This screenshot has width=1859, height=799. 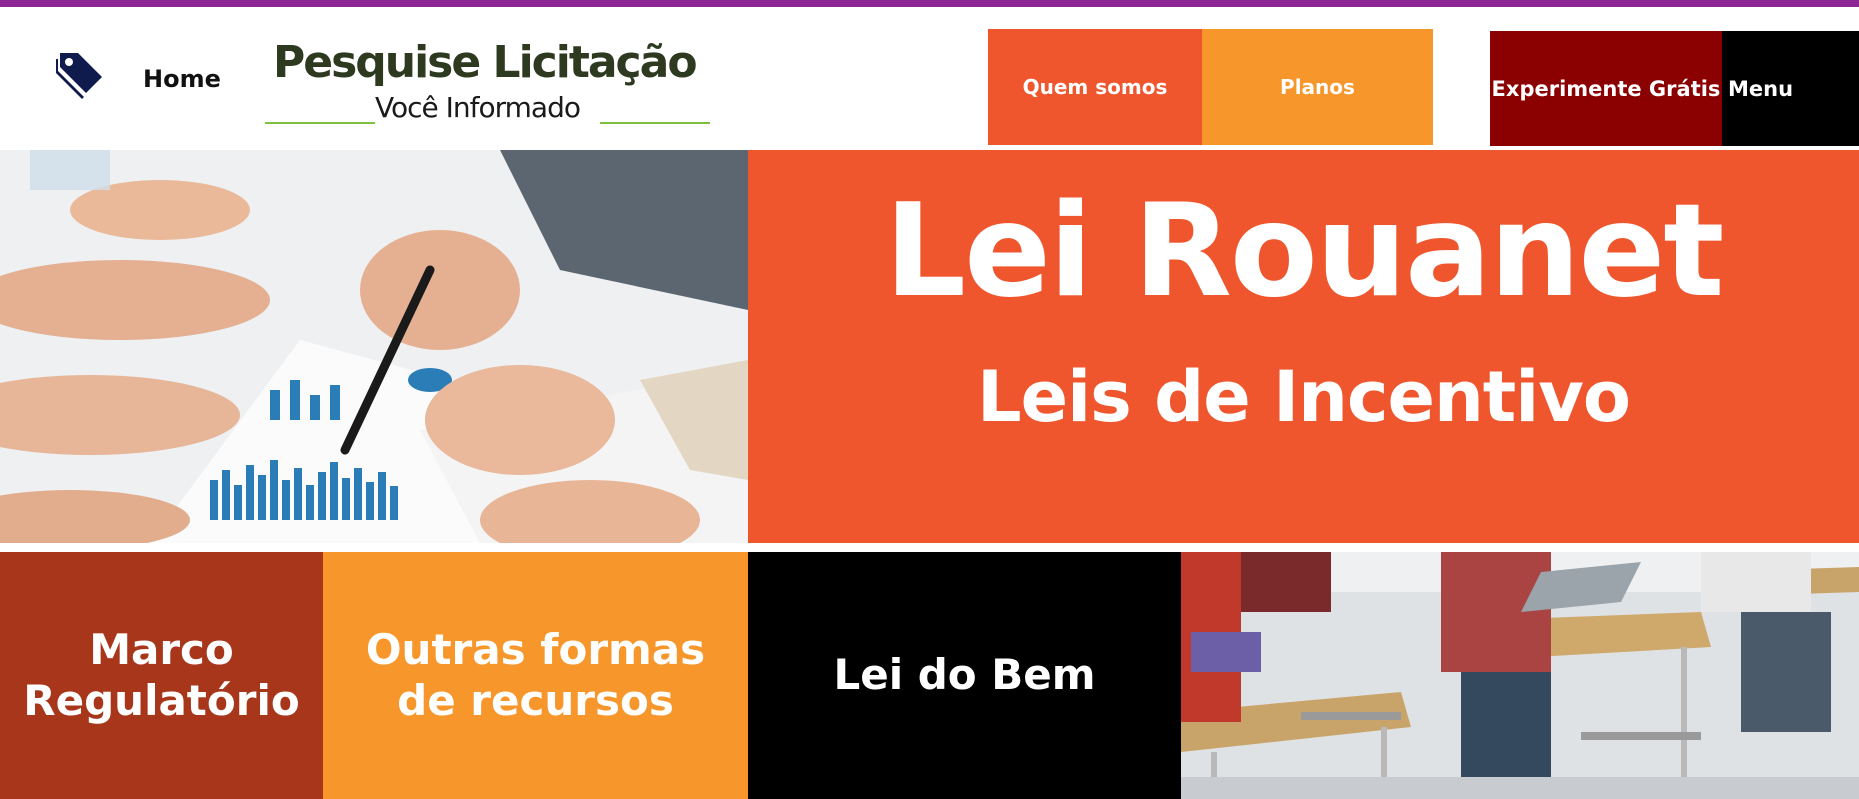 I want to click on tile-outras-line2: de recursos, so click(x=535, y=700).